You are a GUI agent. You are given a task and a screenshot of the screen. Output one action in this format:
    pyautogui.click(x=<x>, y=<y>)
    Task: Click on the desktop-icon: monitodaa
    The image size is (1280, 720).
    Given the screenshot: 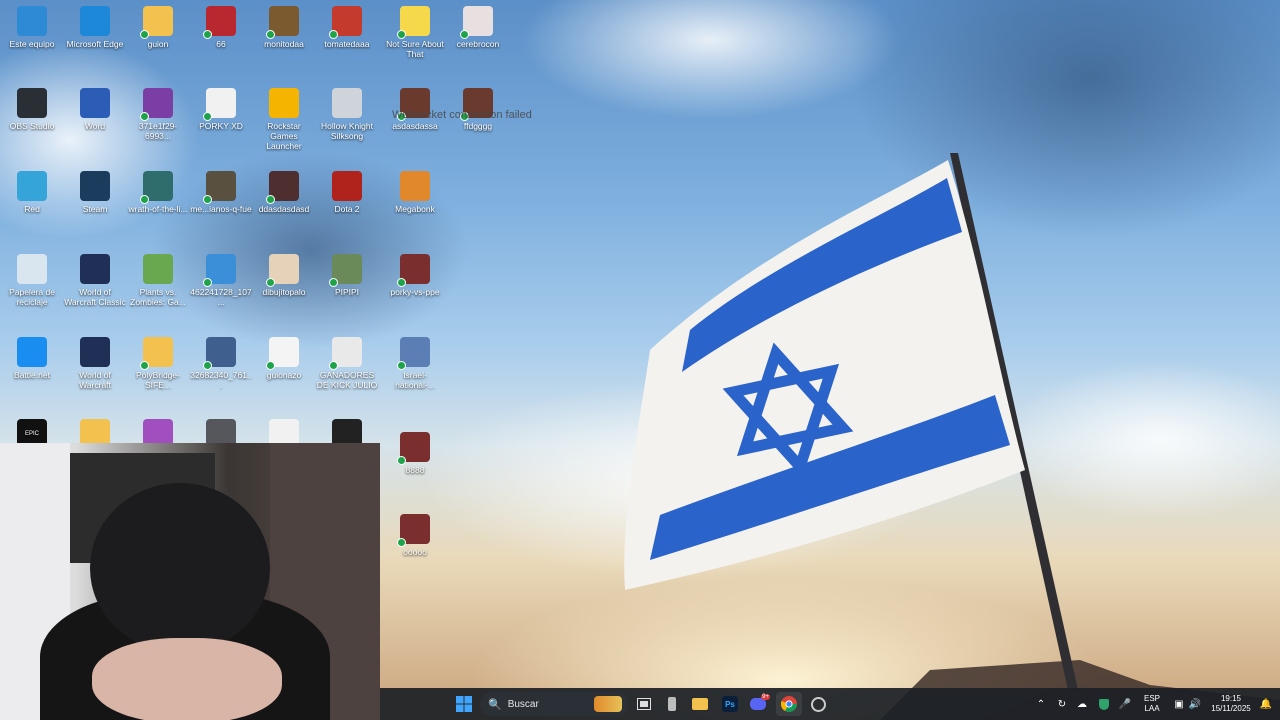 What is the action you would take?
    pyautogui.click(x=284, y=25)
    